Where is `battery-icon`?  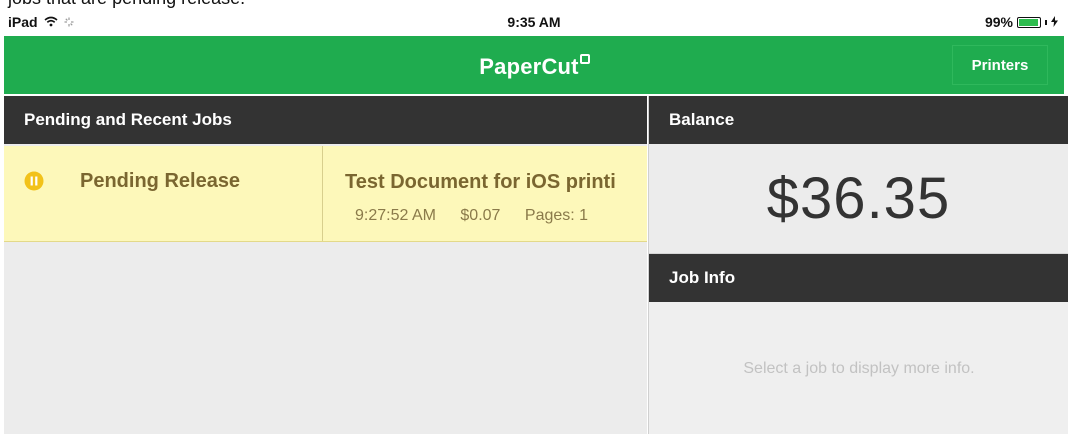
battery-icon is located at coordinates (1029, 22).